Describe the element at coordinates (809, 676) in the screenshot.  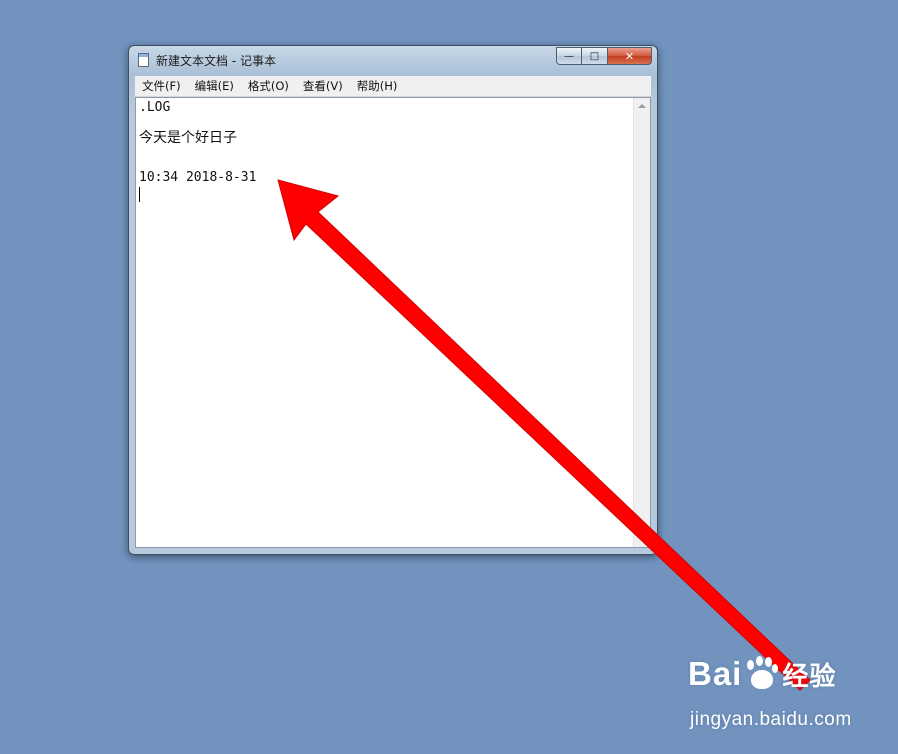
I see `baidu-logo-suffix: 经验` at that location.